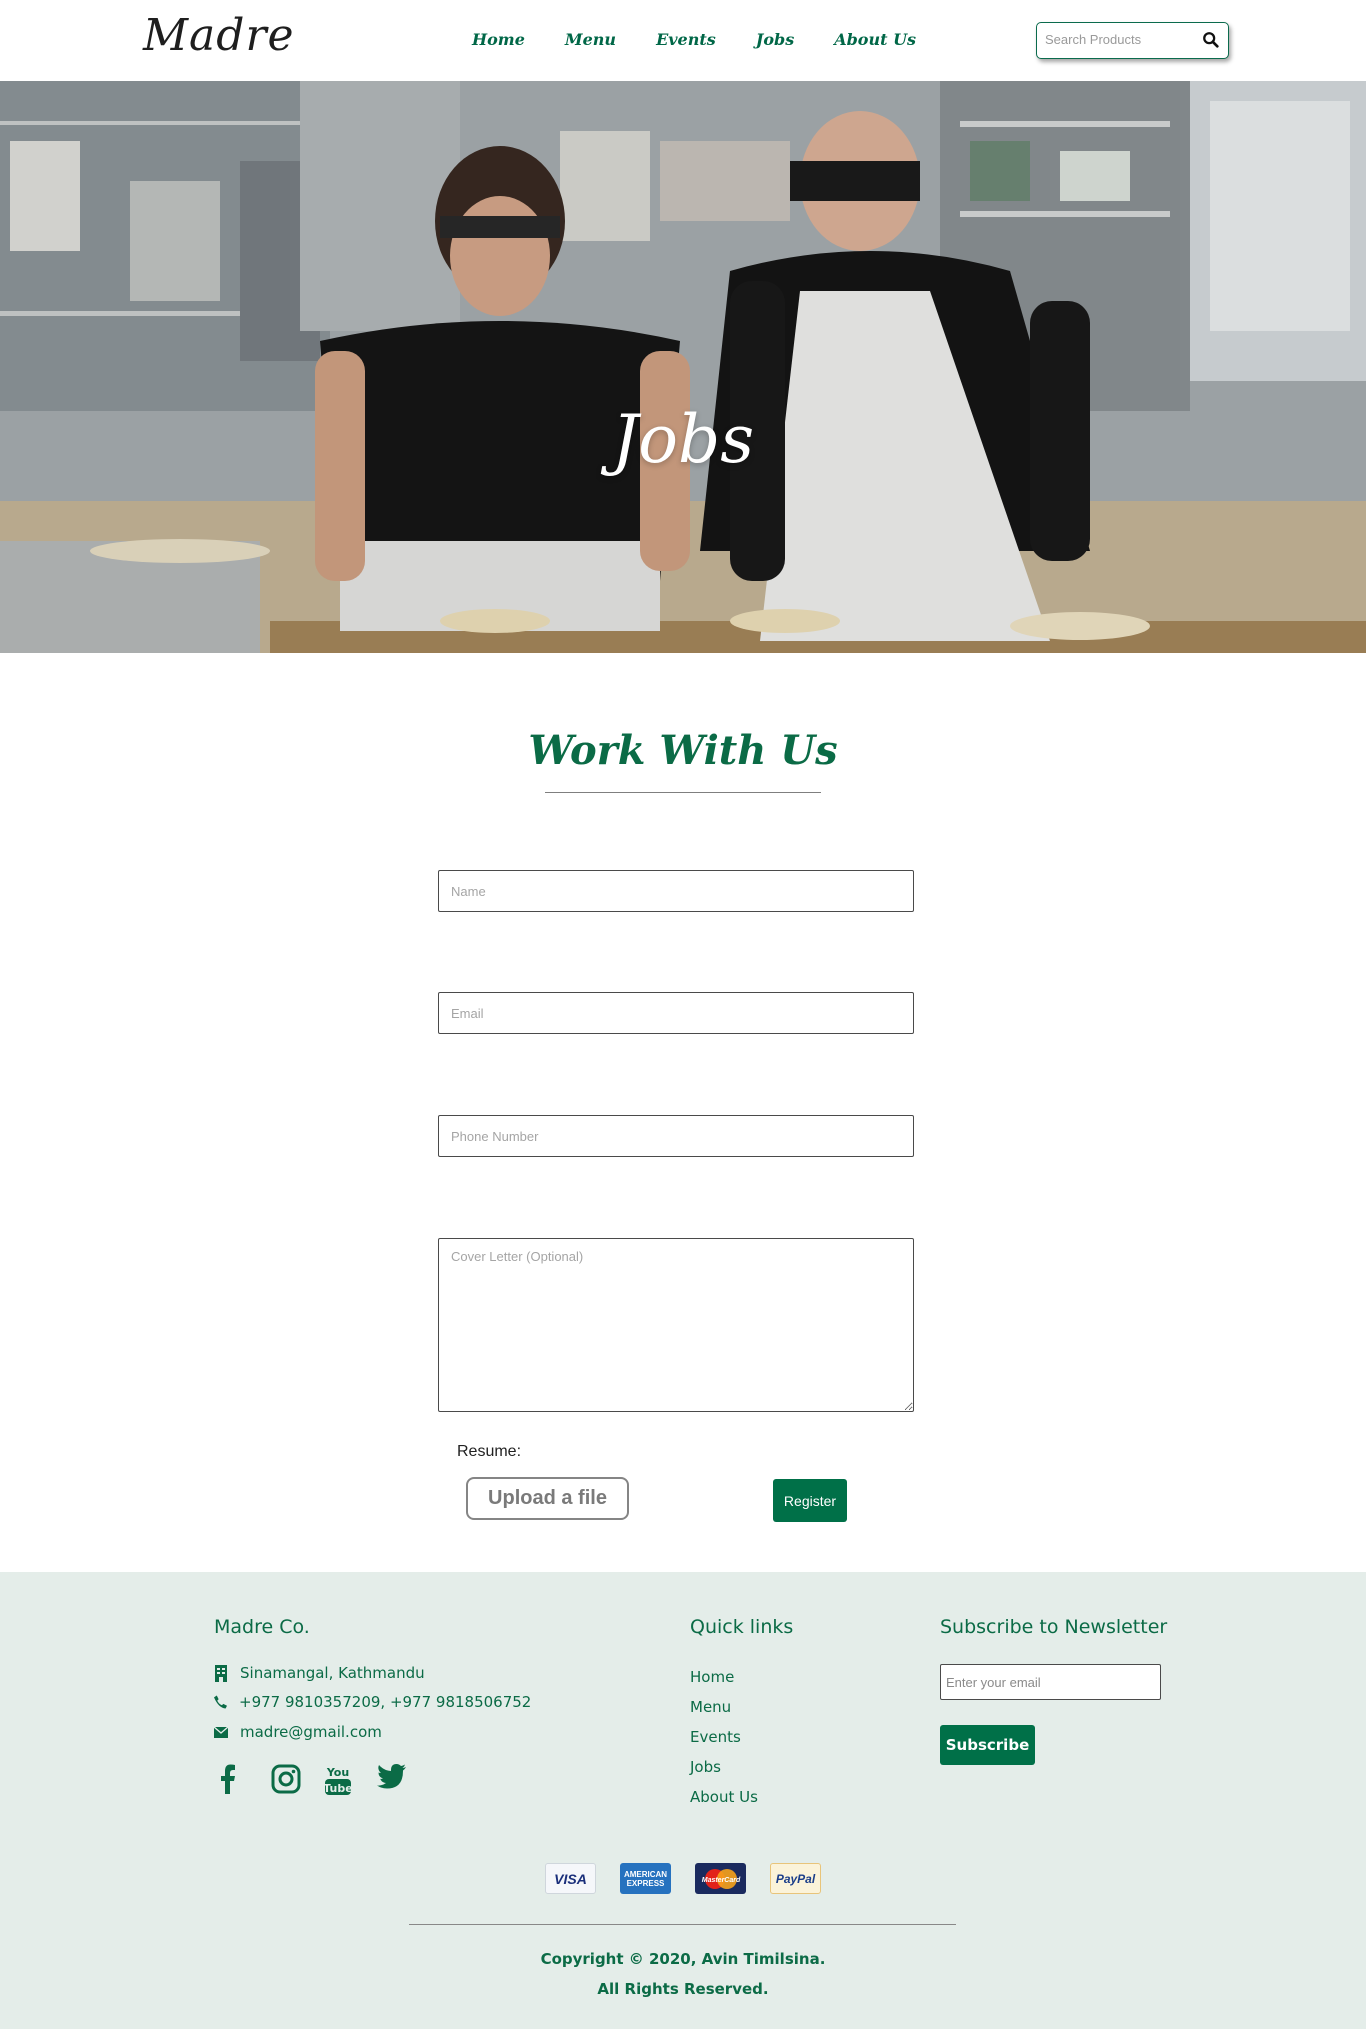  What do you see at coordinates (590, 39) in the screenshot?
I see `nav-menu: Menu` at bounding box center [590, 39].